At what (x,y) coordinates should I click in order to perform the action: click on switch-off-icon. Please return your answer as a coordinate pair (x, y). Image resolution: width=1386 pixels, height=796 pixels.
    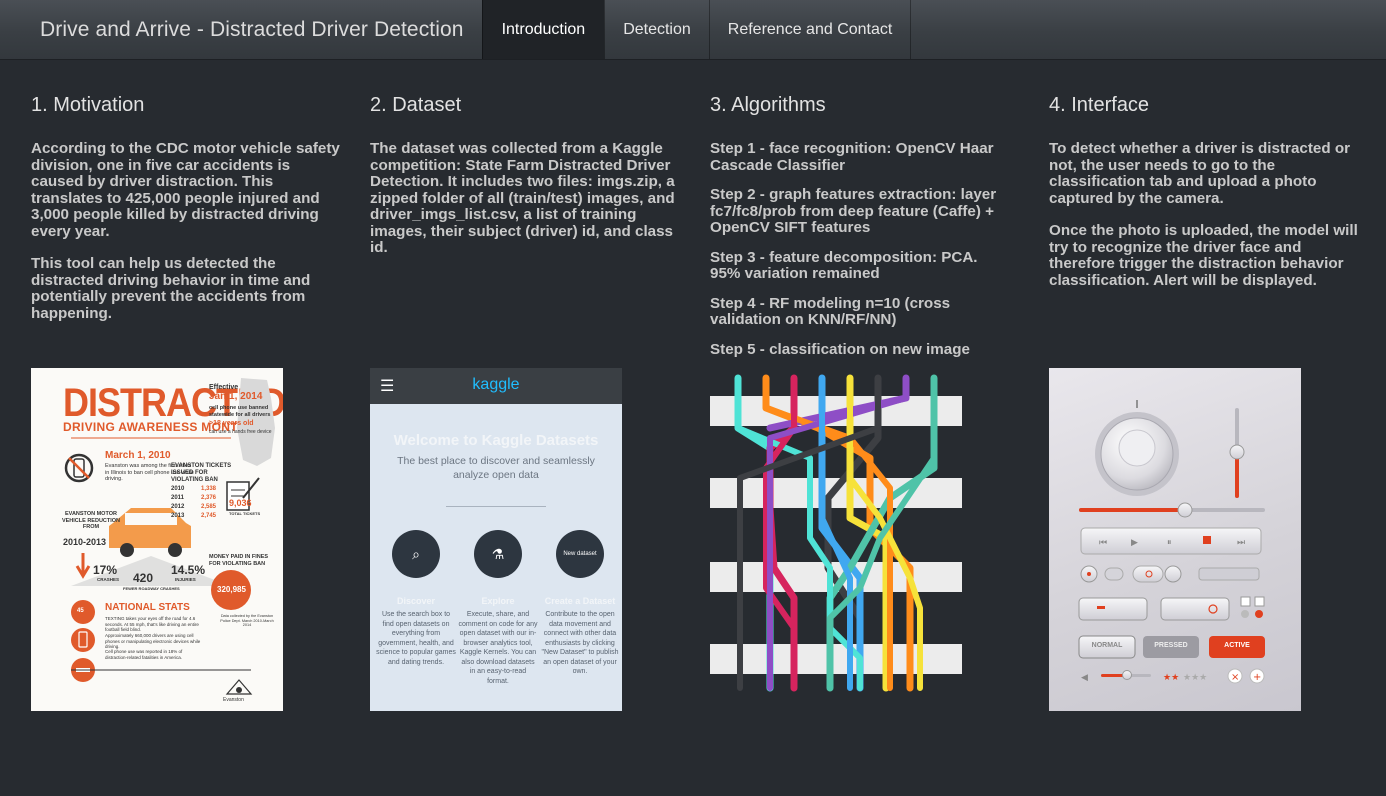
    Looking at the image, I should click on (1195, 609).